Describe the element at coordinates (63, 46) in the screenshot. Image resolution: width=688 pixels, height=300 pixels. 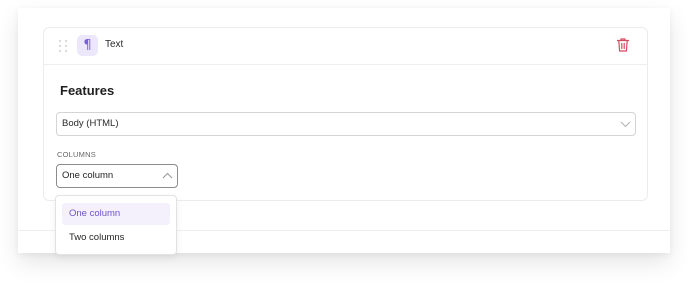
I see `drag-handle-icon` at that location.